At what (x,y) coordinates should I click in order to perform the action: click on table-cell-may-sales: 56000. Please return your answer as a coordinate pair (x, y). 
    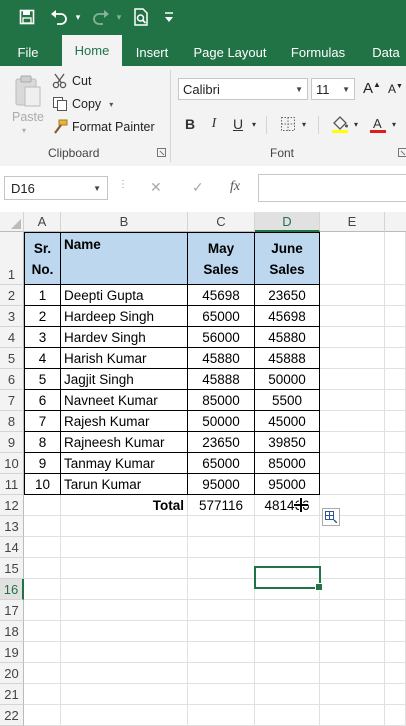
    Looking at the image, I should click on (221, 337).